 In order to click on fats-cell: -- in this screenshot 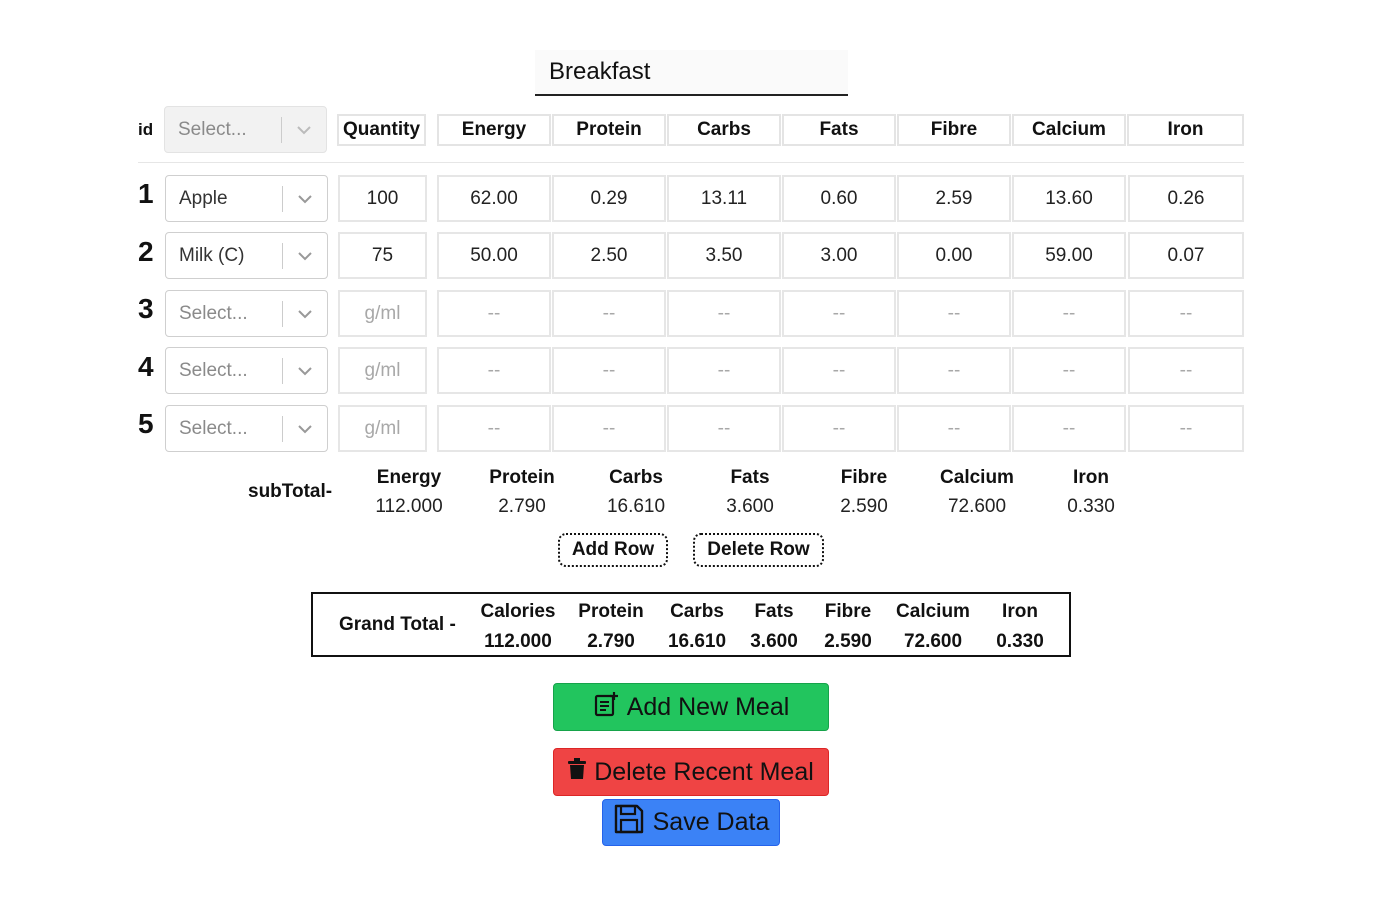, I will do `click(839, 313)`.